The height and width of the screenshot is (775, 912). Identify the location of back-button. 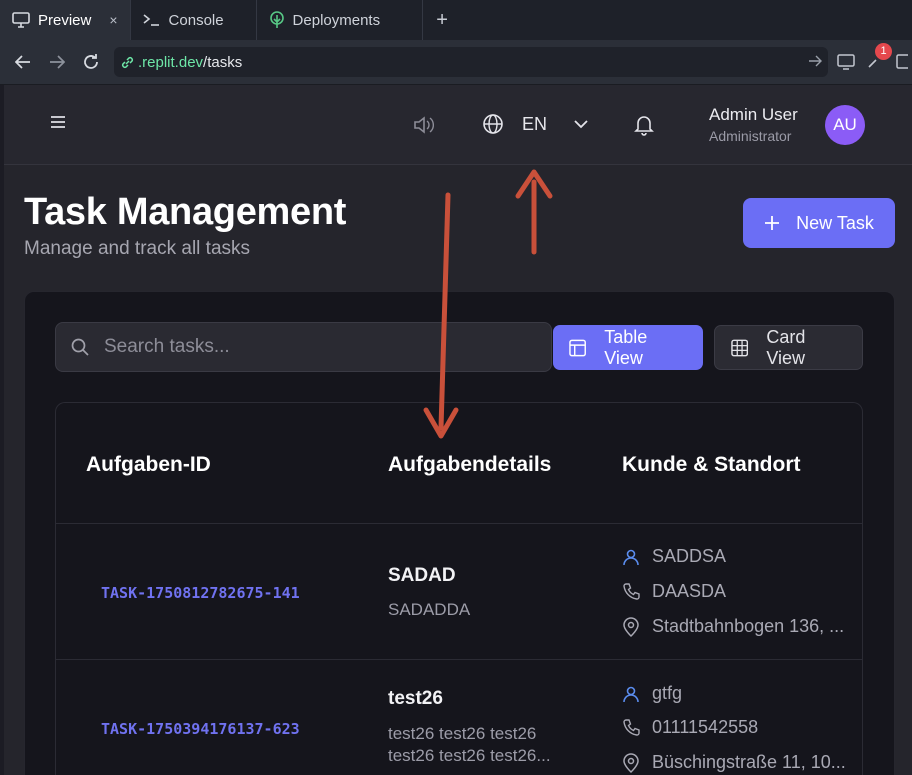
(23, 62).